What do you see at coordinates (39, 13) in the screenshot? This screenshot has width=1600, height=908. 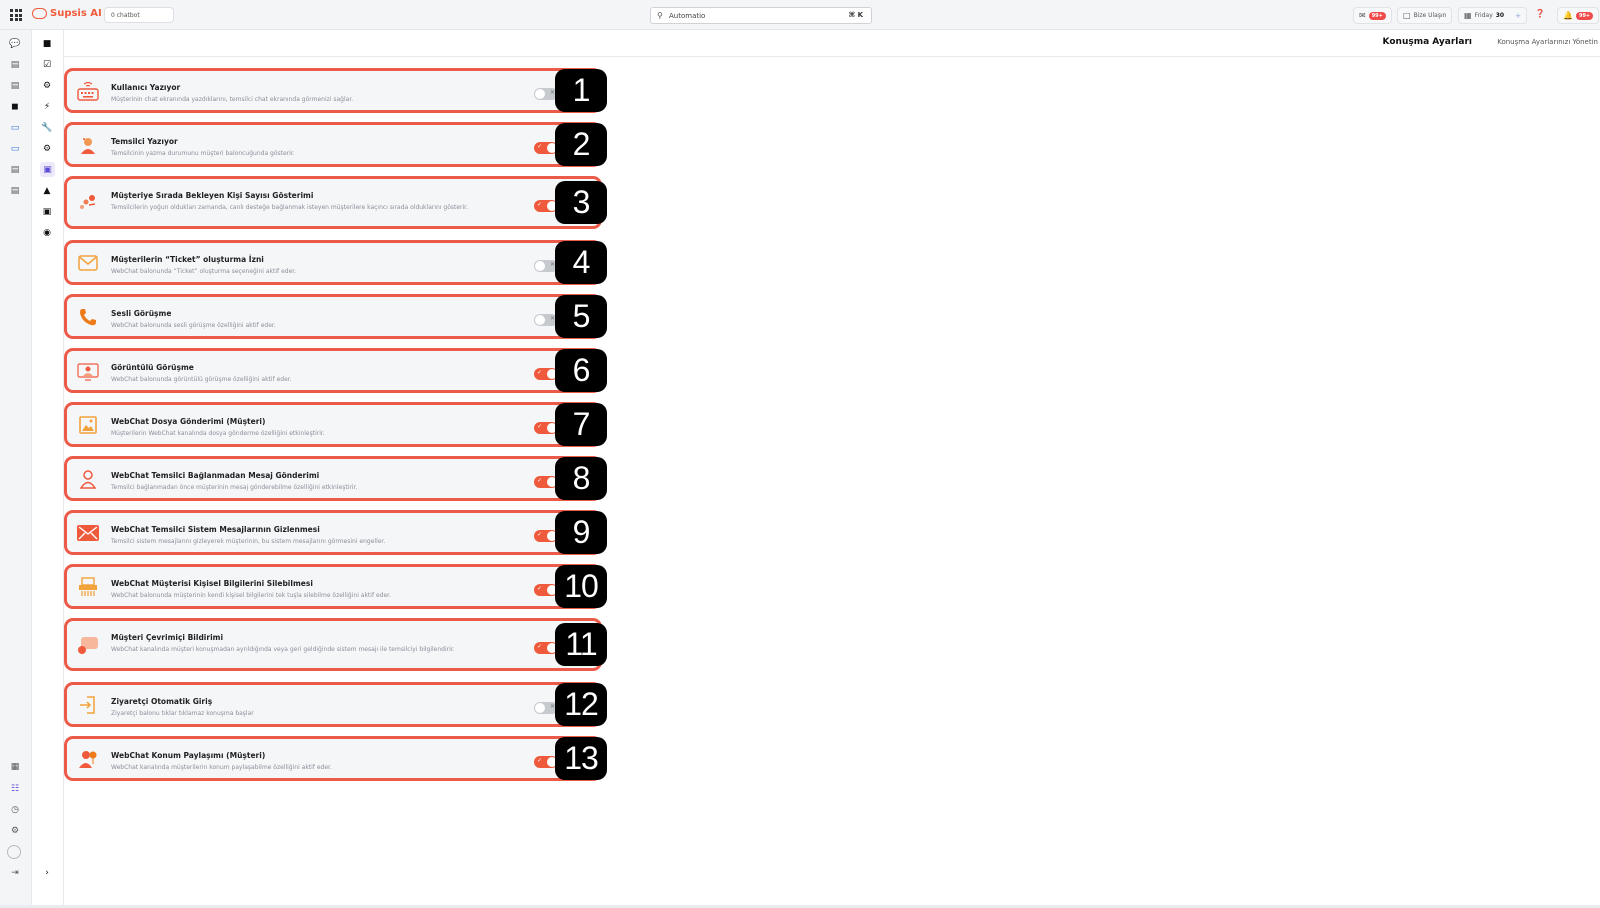 I see `brand-mark-icon` at bounding box center [39, 13].